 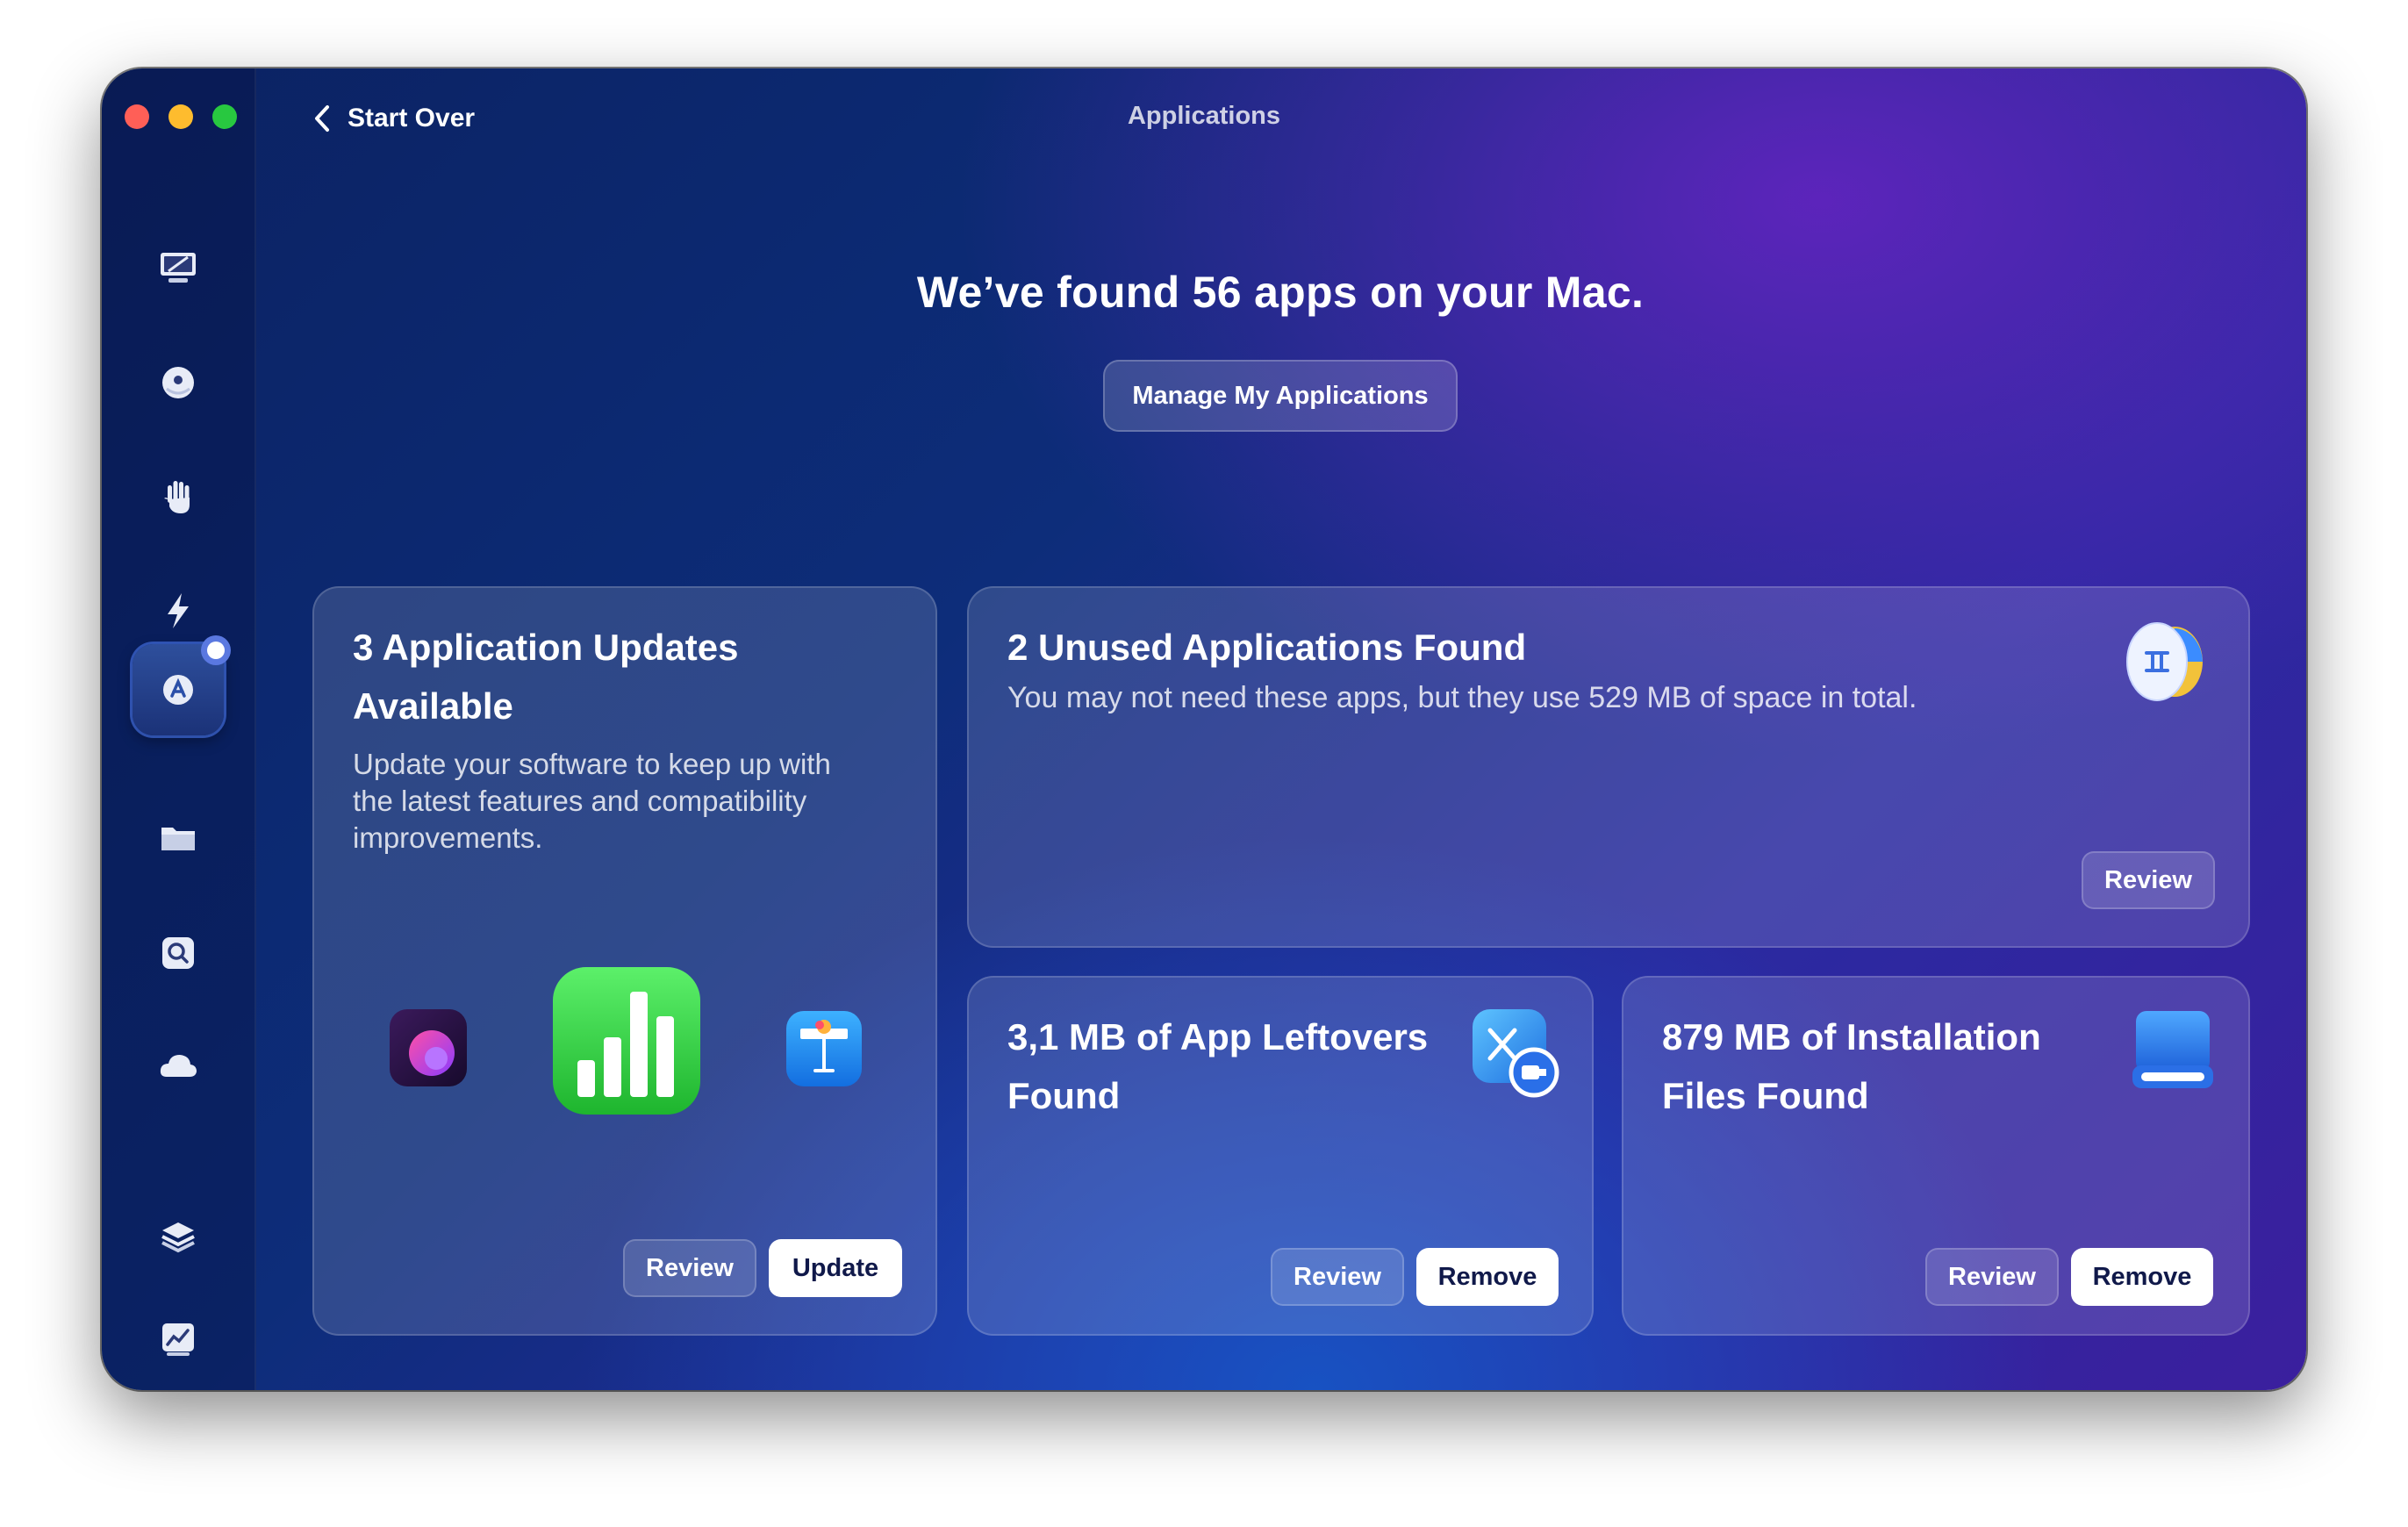 I want to click on manage-applications-button: Manage My Applications, so click(x=1280, y=396).